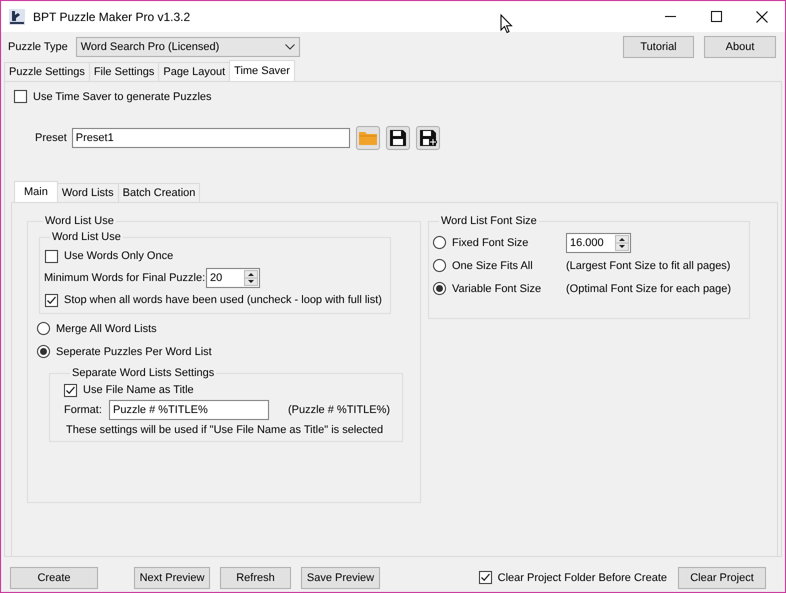  I want to click on footer-button: Next Preview, so click(172, 577).